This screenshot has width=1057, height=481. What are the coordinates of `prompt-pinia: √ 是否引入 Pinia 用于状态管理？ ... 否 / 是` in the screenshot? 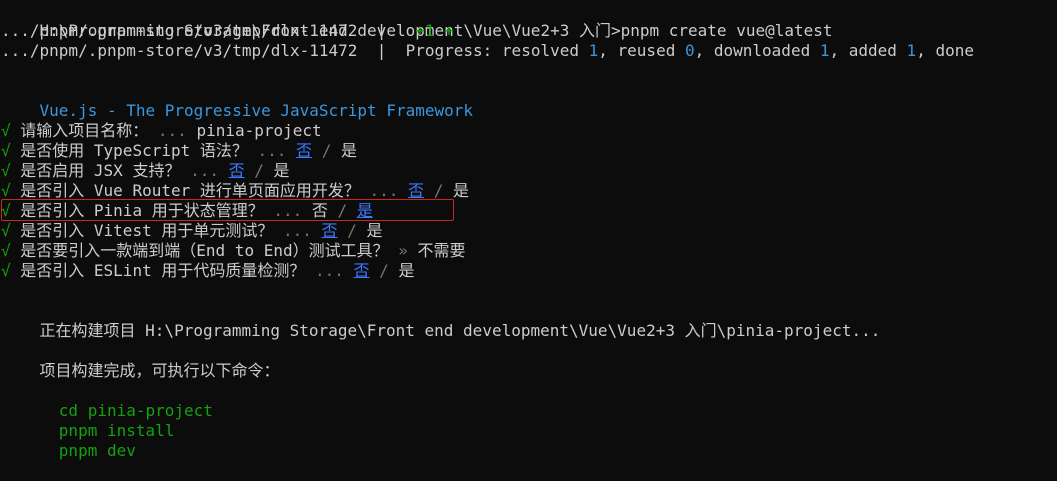 It's located at (187, 211).